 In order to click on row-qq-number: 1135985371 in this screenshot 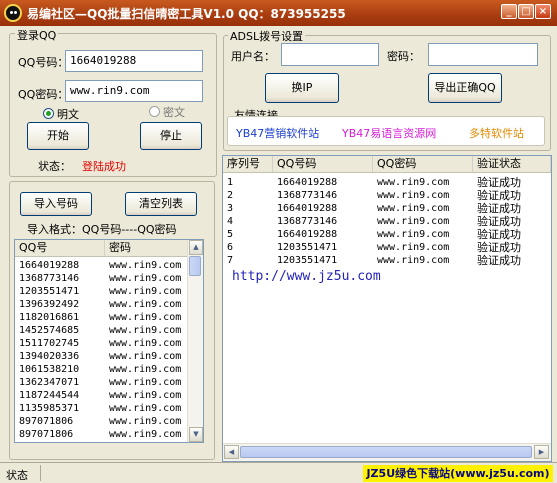, I will do `click(49, 408)`.